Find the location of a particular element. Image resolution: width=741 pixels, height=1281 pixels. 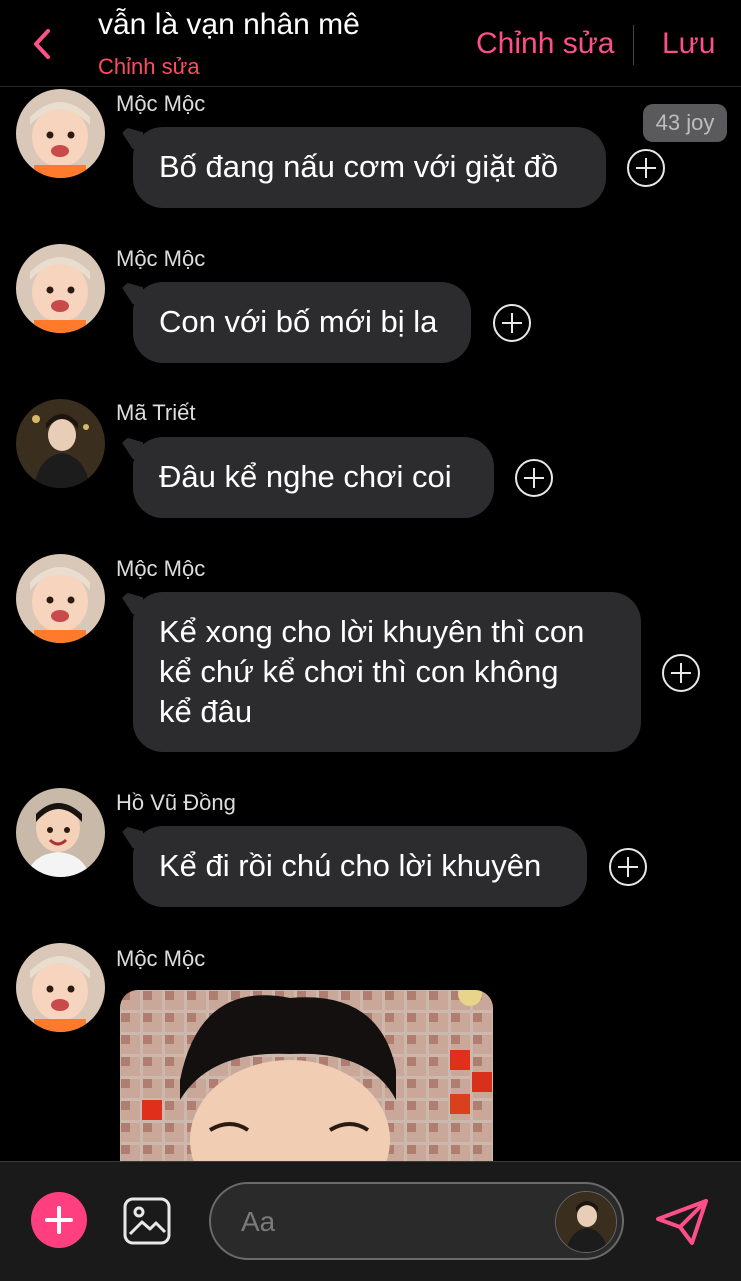

message-bubble: Đâu kể nghe chơi coi is located at coordinates (313, 477).